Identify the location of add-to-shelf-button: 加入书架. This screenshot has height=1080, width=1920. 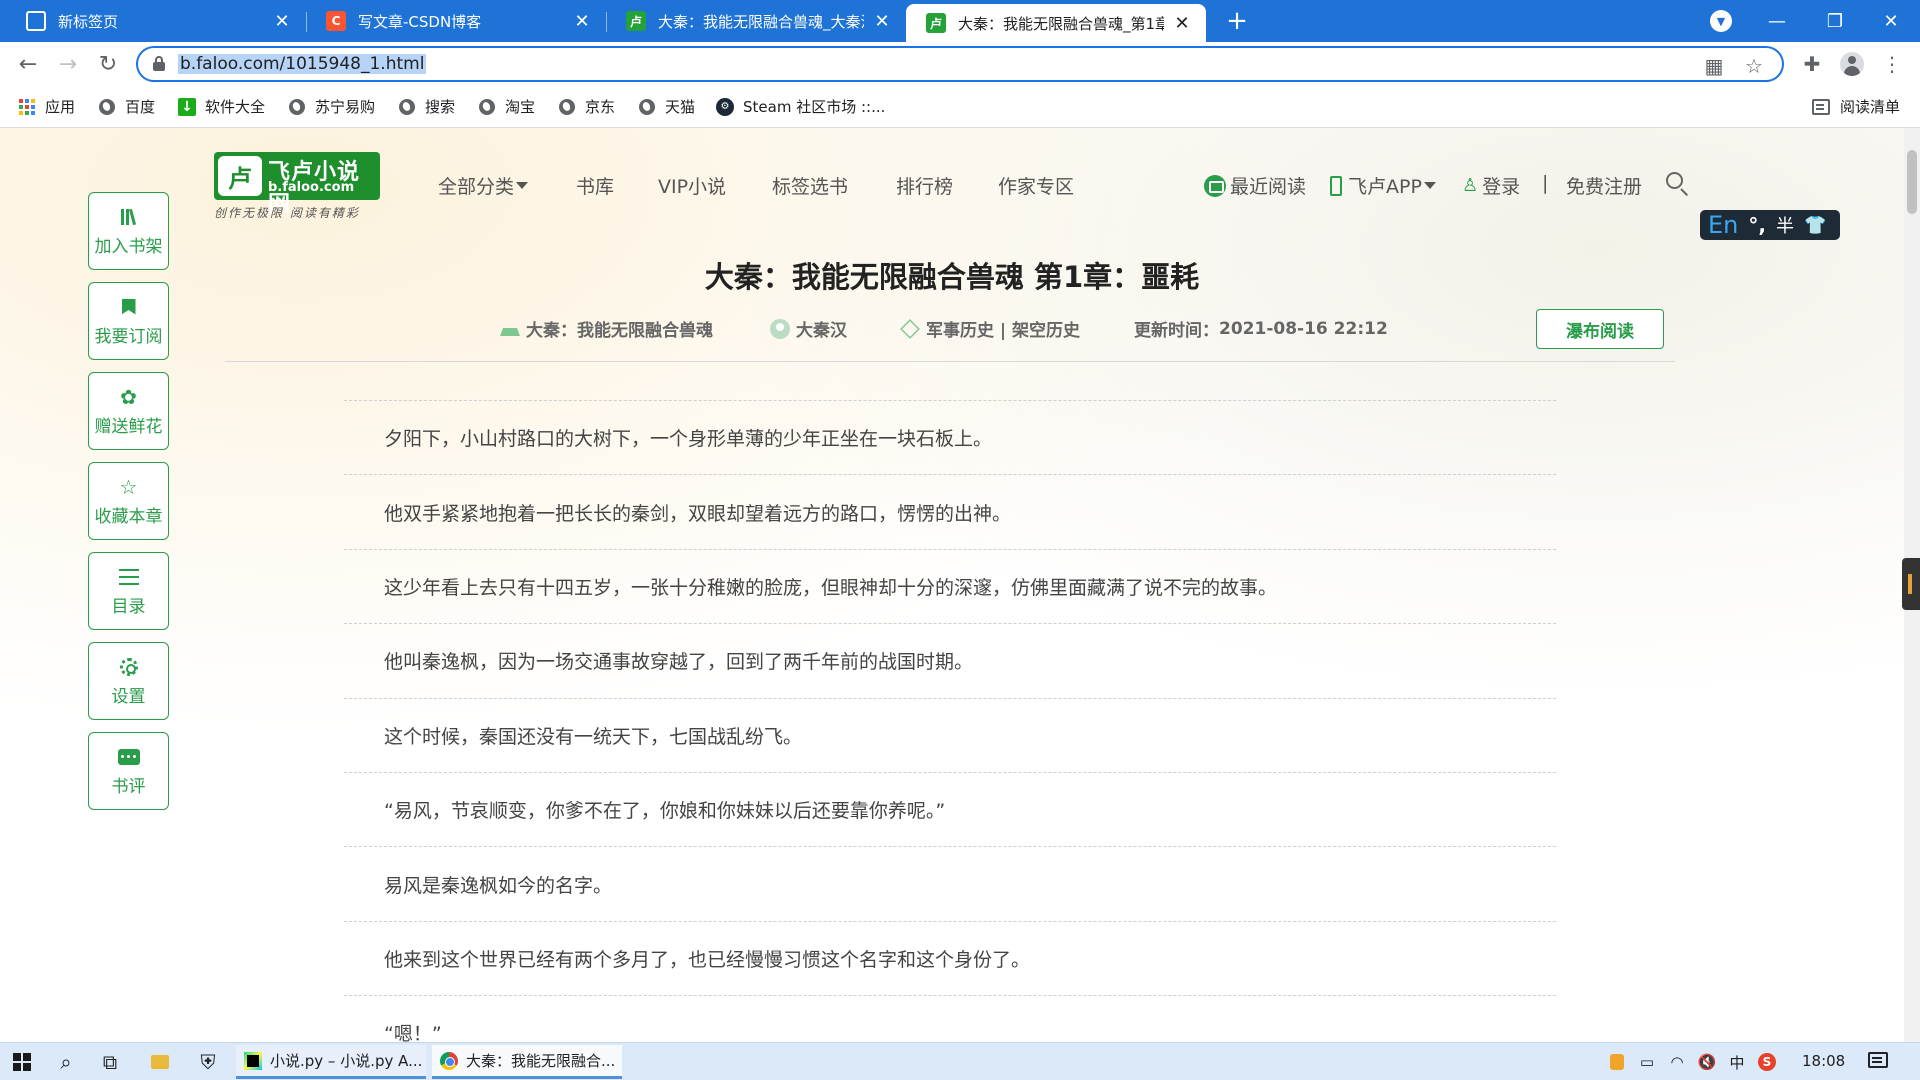
(128, 231).